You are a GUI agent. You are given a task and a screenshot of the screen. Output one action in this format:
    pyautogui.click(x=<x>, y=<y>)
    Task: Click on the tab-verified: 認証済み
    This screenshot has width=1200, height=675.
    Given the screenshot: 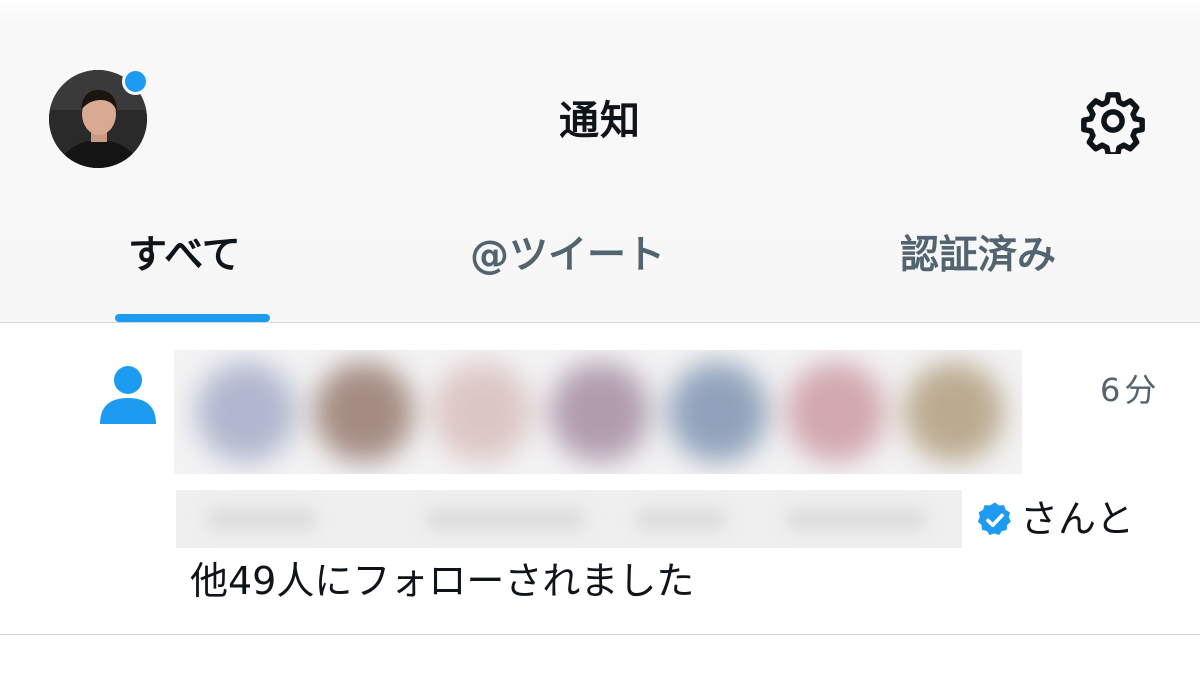 What is the action you would take?
    pyautogui.click(x=978, y=256)
    